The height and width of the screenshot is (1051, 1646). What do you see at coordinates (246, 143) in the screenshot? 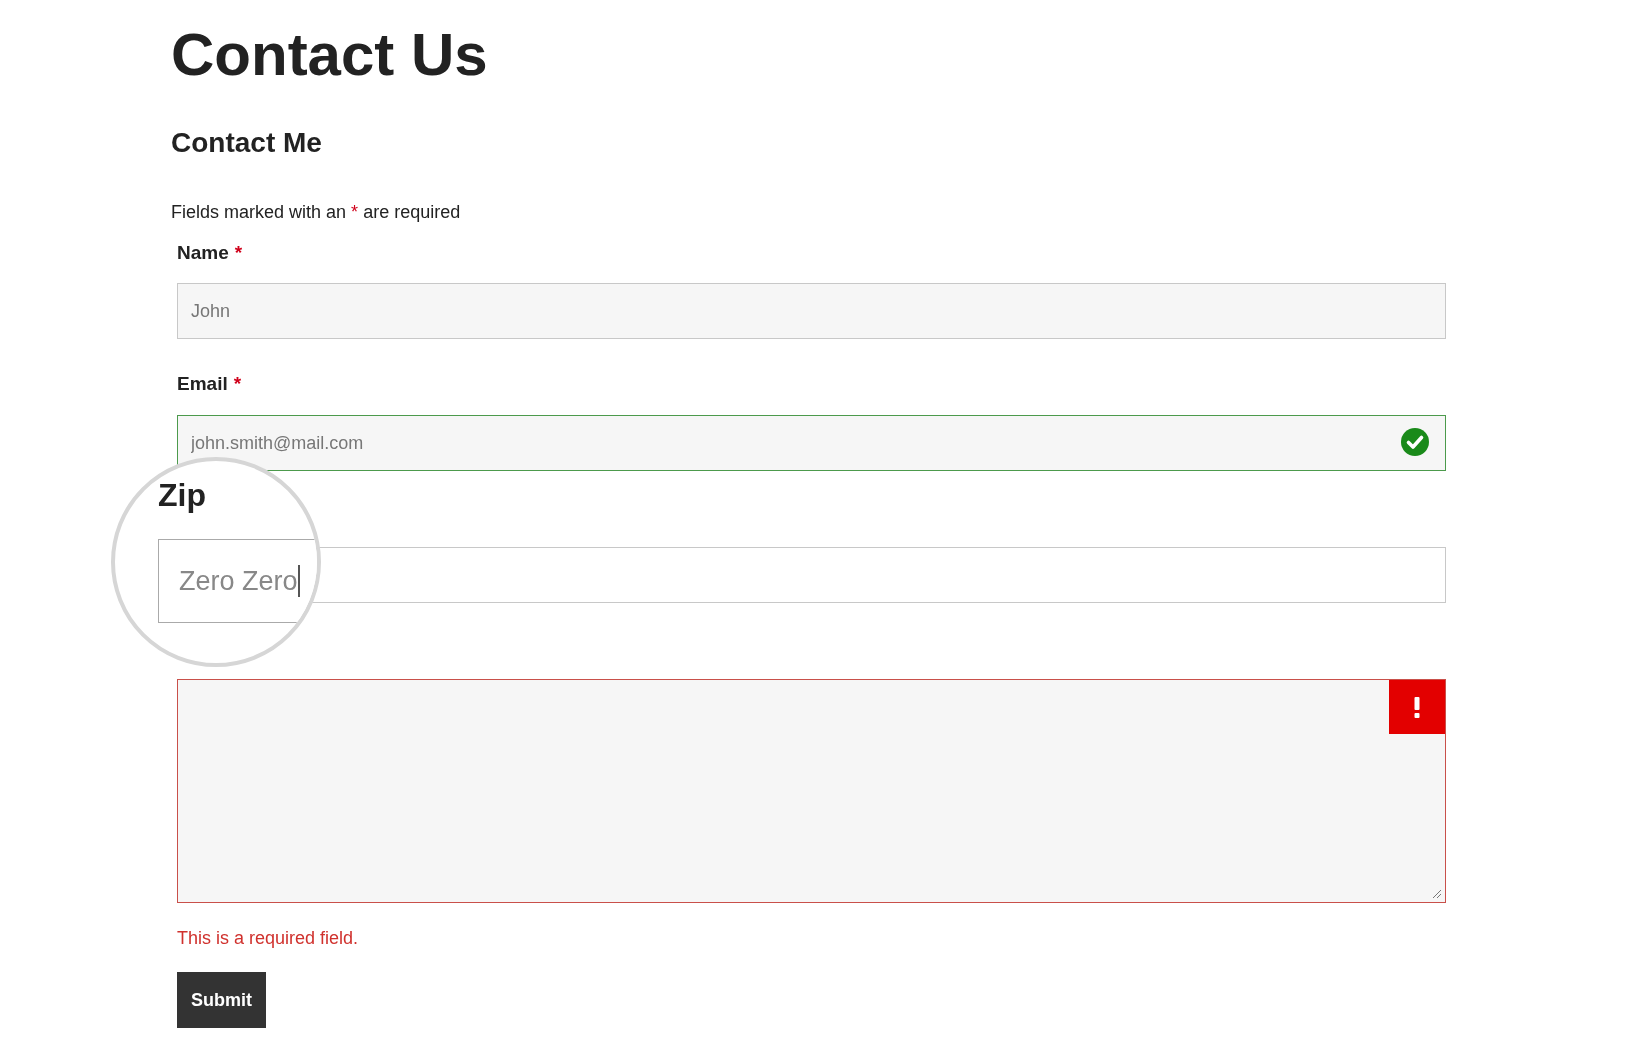
I see `form-title: Contact Me` at bounding box center [246, 143].